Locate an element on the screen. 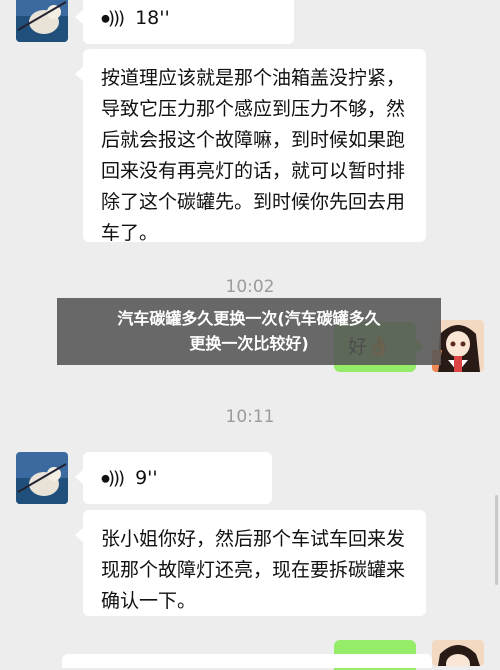 Image resolution: width=500 pixels, height=670 pixels. article-title-banner: 汽车碳罐多久更换一次(汽车碳罐多久 更换一次比较好) is located at coordinates (249, 331).